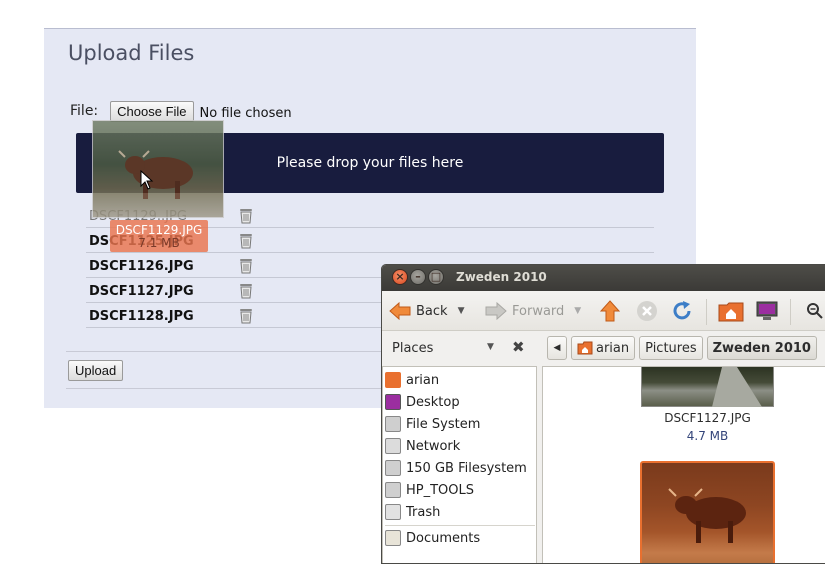 The image size is (825, 564). I want to click on path-left-button: ◀, so click(557, 348).